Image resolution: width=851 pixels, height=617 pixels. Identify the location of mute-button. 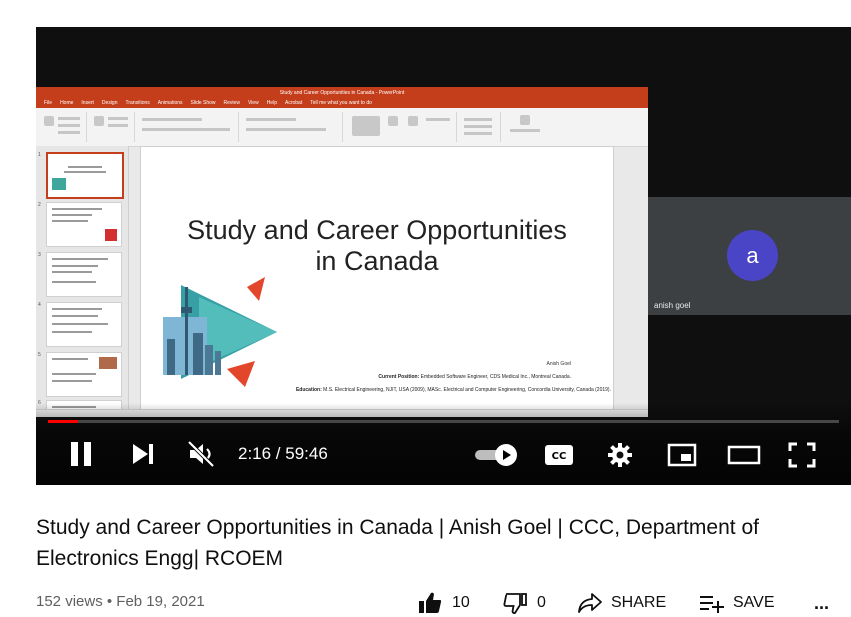
(202, 454).